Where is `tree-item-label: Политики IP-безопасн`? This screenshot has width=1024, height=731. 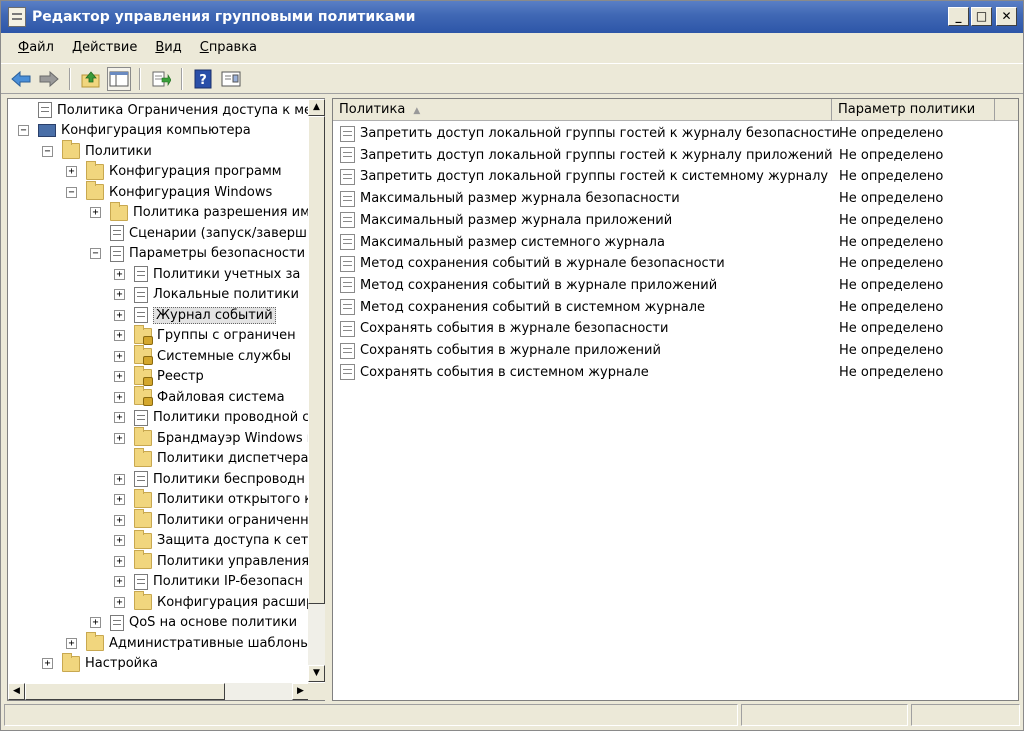
tree-item-label: Политики IP-безопасн is located at coordinates (228, 581).